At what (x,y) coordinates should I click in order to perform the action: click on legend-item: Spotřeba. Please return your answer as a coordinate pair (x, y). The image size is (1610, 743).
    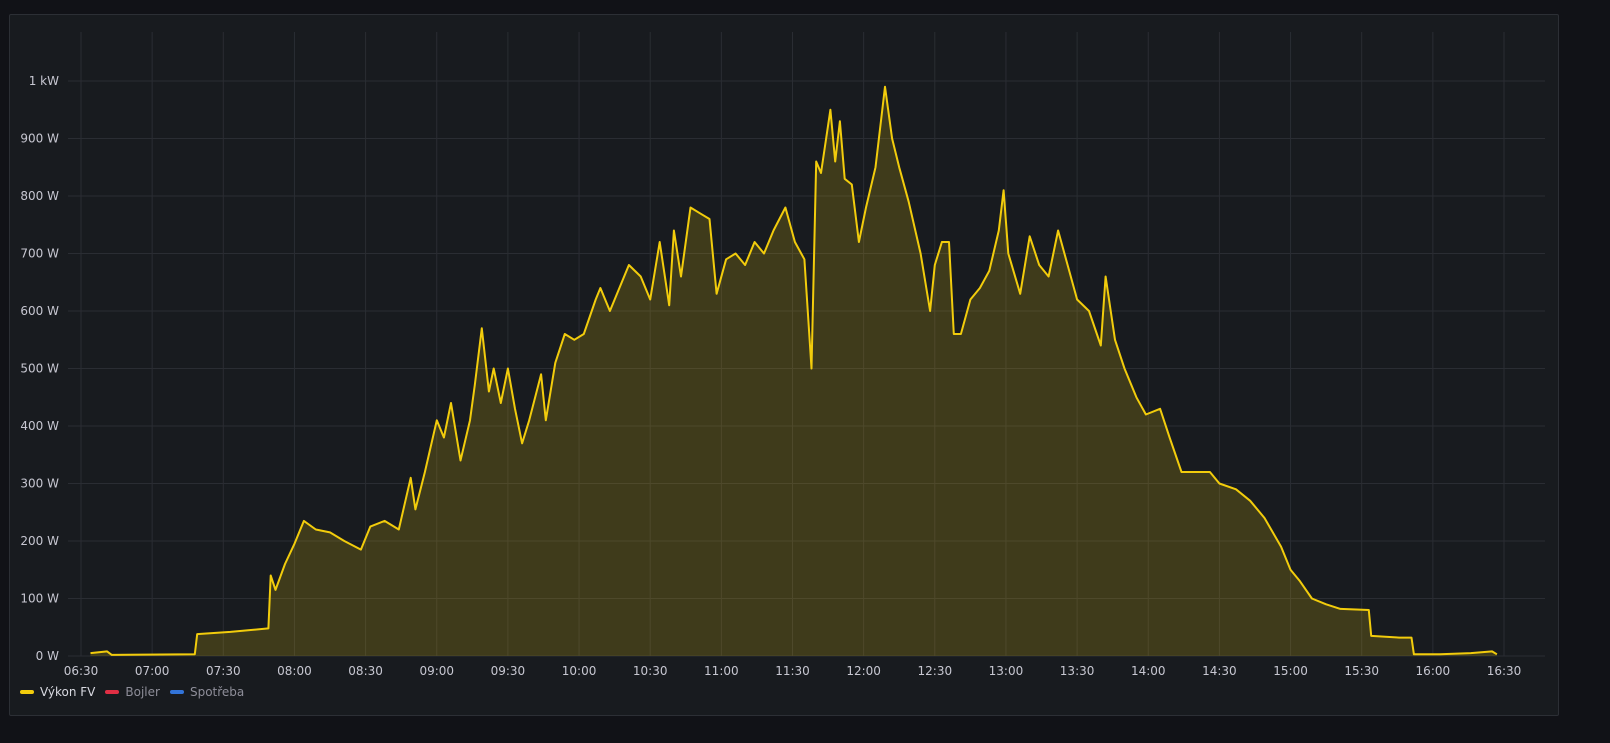
    Looking at the image, I should click on (207, 692).